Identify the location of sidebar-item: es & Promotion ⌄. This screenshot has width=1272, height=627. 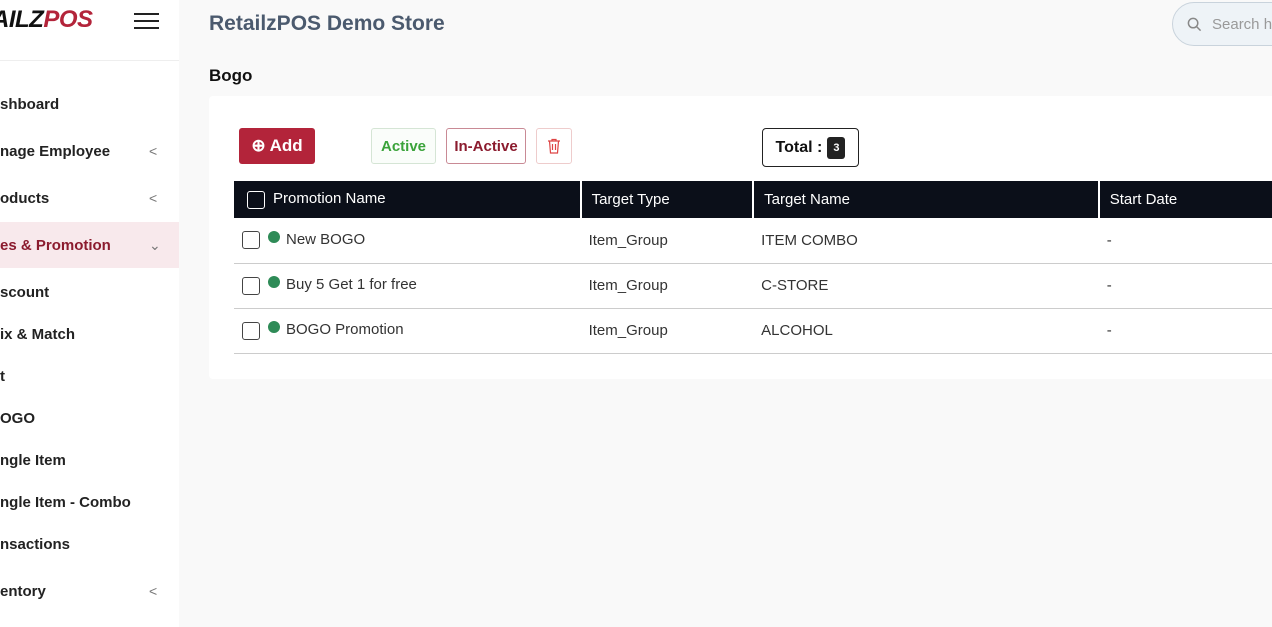
(89, 245).